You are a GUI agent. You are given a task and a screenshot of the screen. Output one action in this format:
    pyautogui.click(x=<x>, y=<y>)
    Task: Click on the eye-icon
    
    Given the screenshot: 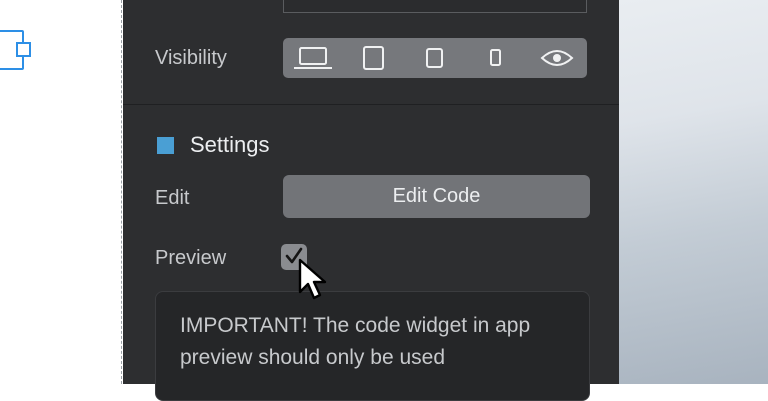 What is the action you would take?
    pyautogui.click(x=557, y=58)
    